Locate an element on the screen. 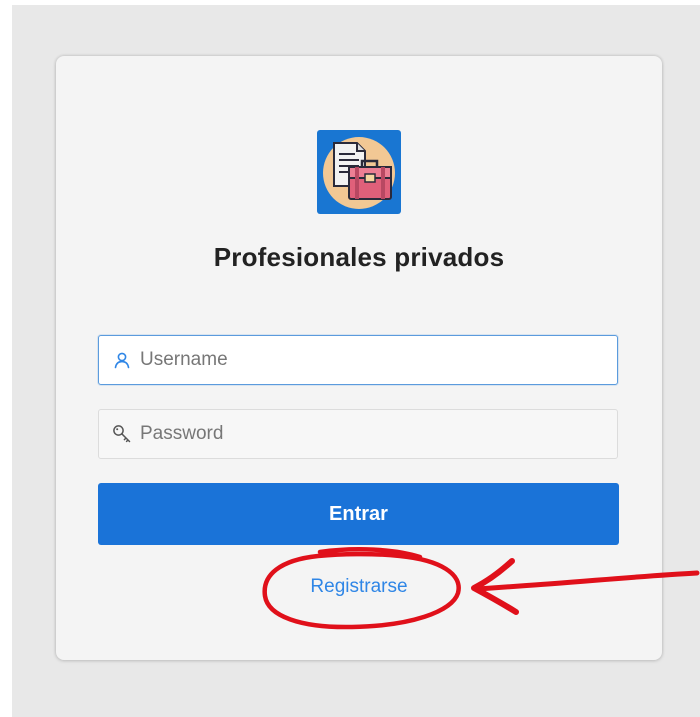 The height and width of the screenshot is (717, 700). login-button: Entrar is located at coordinates (358, 514).